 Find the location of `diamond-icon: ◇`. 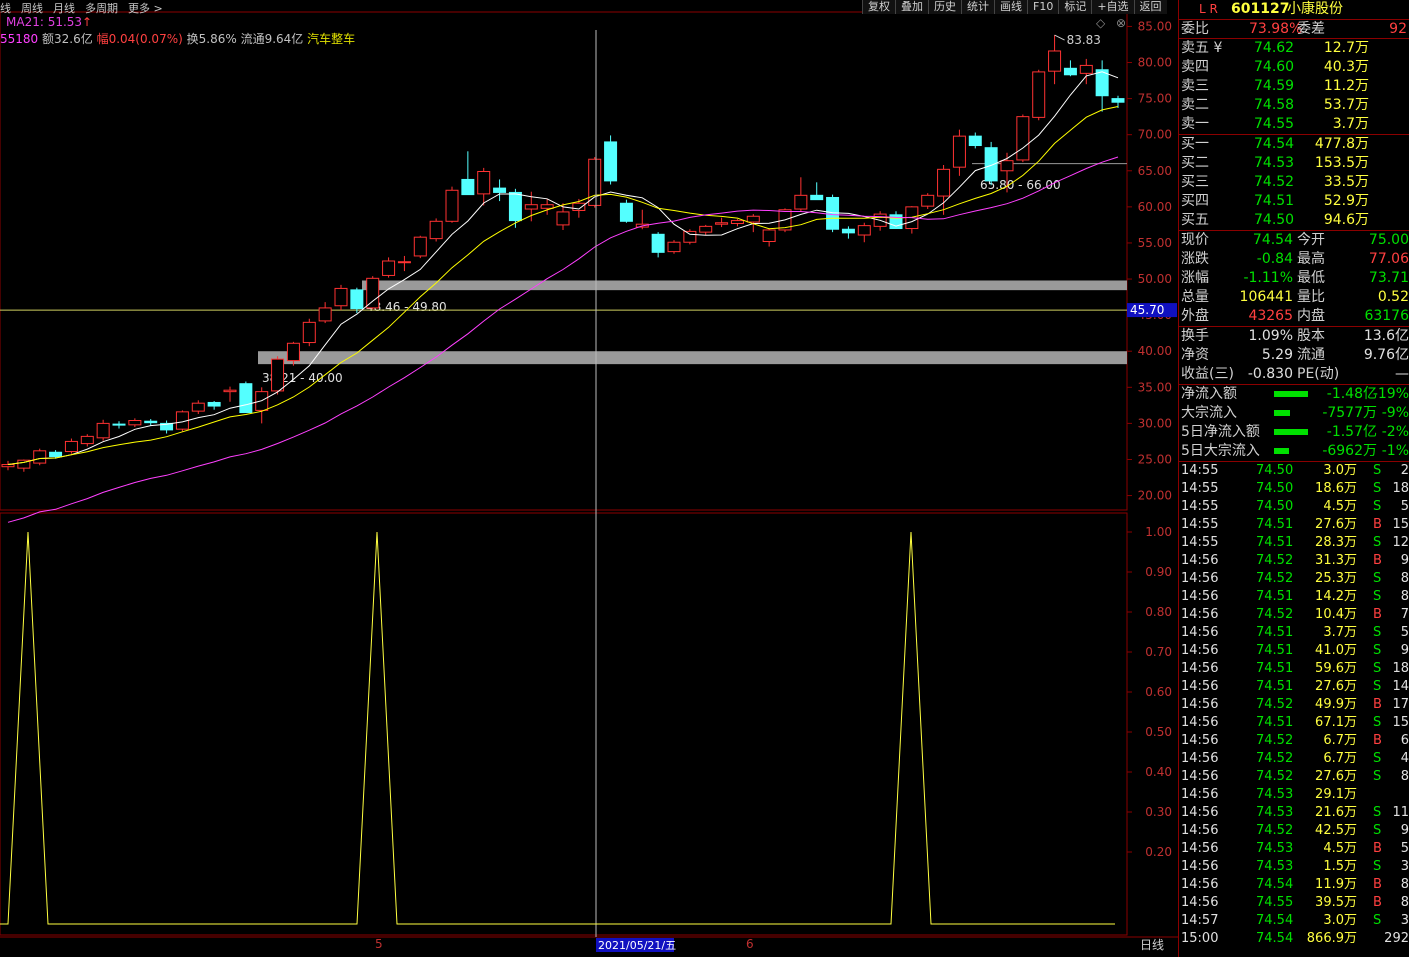

diamond-icon: ◇ is located at coordinates (1101, 23).